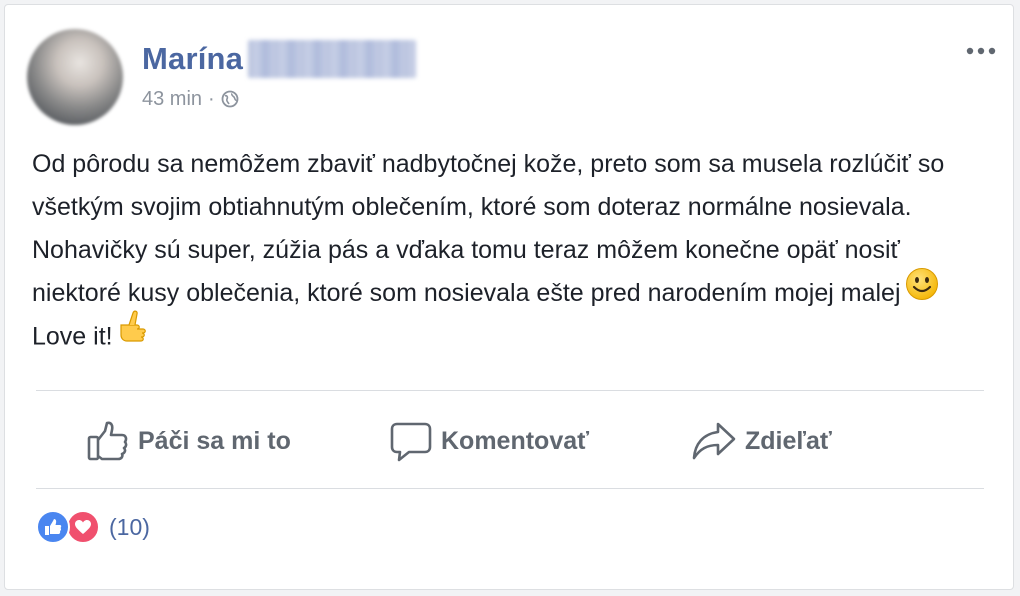  I want to click on author-header: Marína, so click(279, 59).